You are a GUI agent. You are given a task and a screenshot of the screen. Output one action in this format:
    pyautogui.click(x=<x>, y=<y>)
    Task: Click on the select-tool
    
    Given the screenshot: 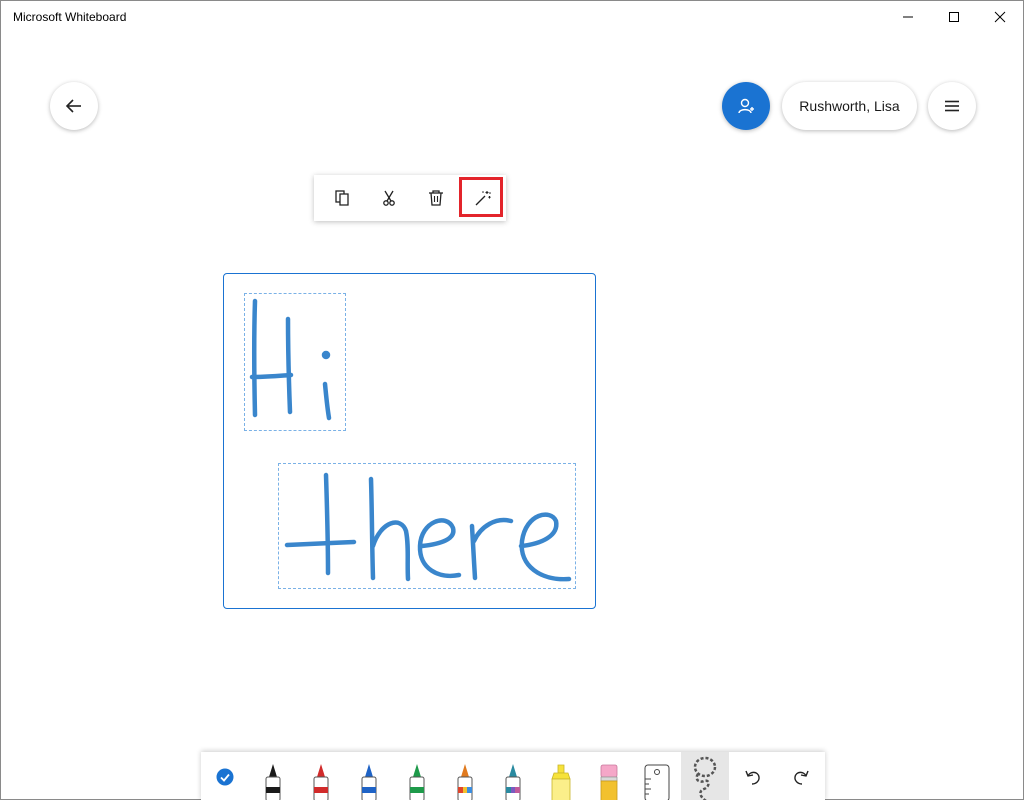 What is the action you would take?
    pyautogui.click(x=225, y=776)
    